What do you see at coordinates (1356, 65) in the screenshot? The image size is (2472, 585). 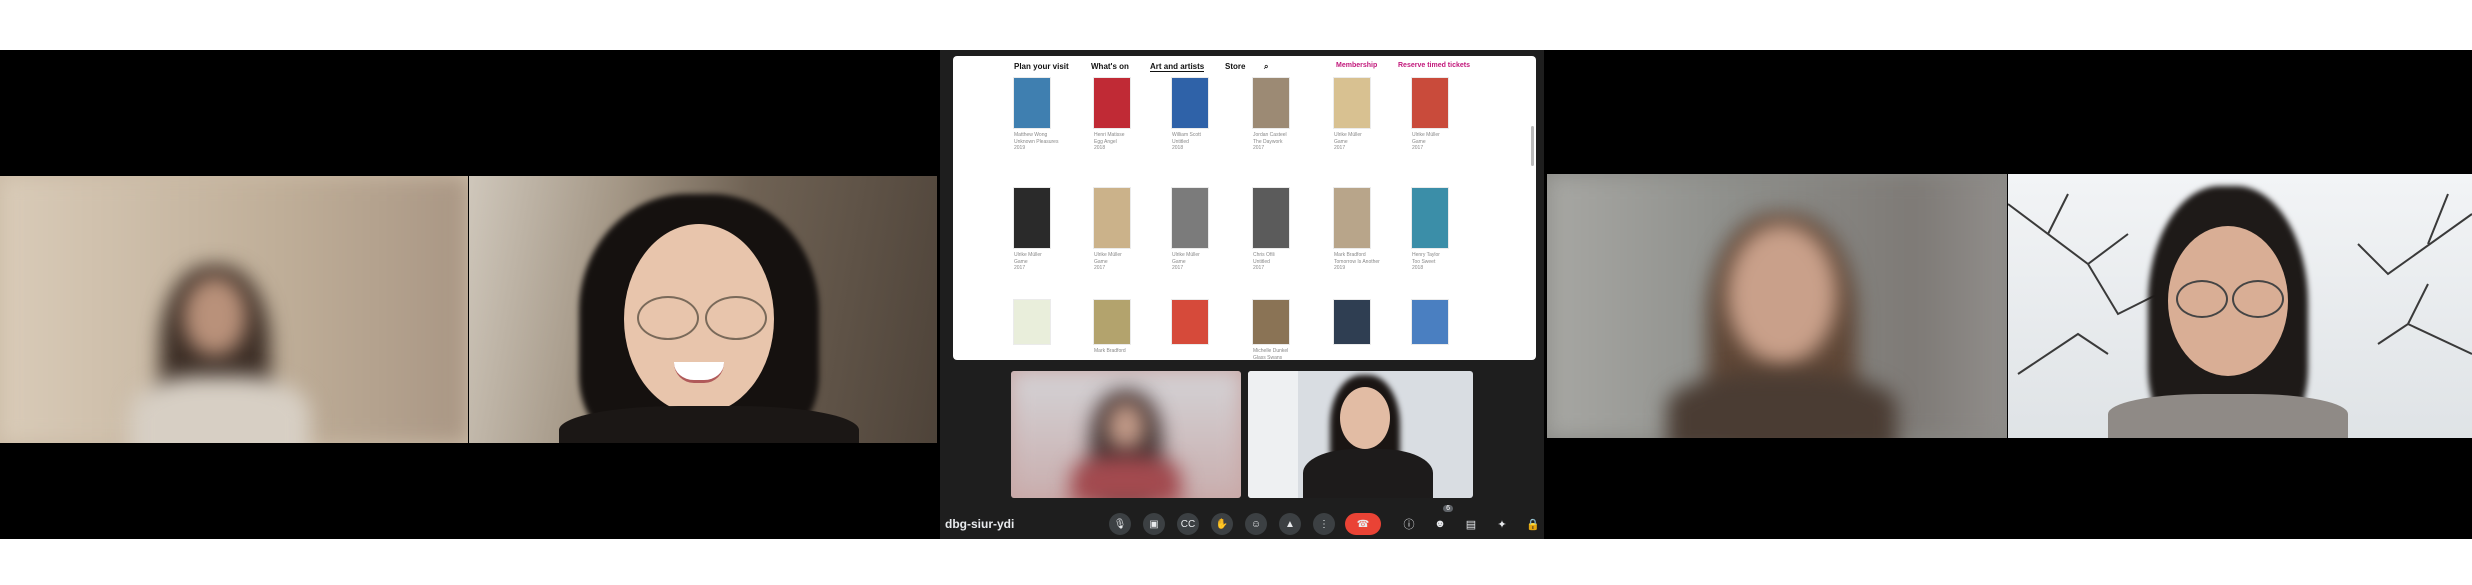 I see `membership-link: Membership` at bounding box center [1356, 65].